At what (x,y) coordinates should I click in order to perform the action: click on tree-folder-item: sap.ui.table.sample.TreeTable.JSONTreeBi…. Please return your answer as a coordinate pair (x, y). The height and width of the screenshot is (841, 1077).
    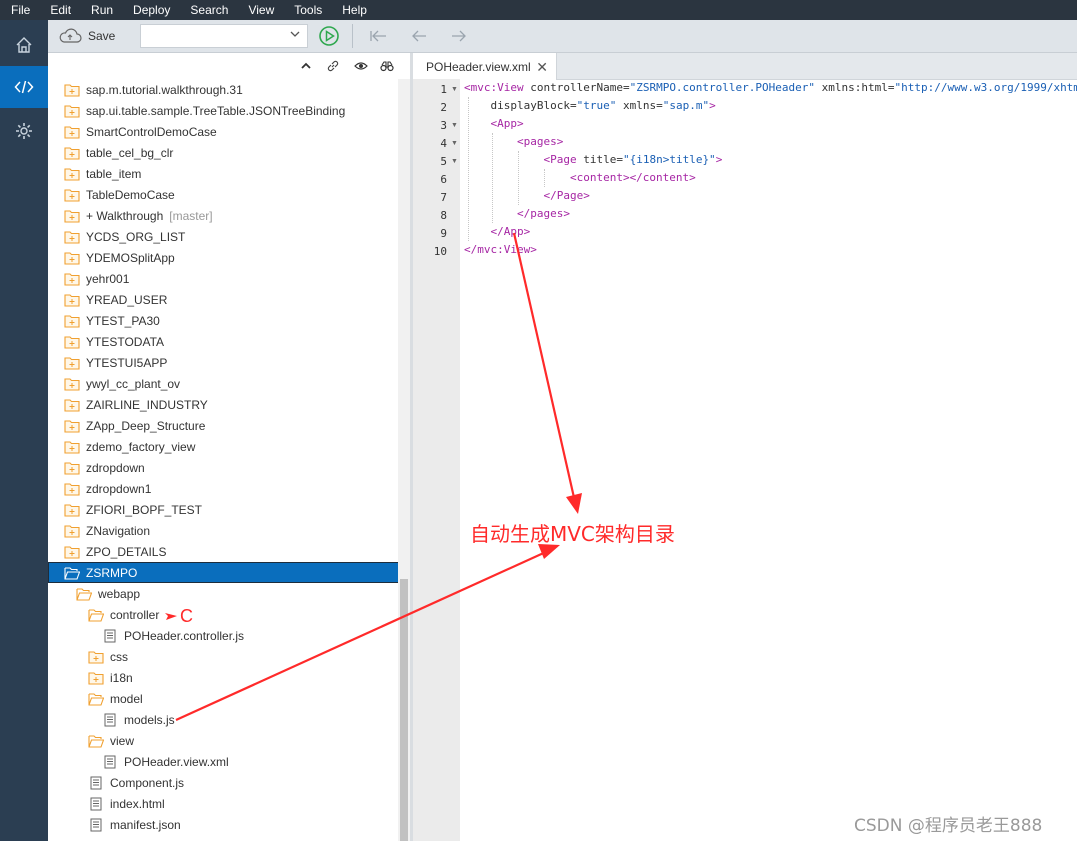
    Looking at the image, I should click on (223, 110).